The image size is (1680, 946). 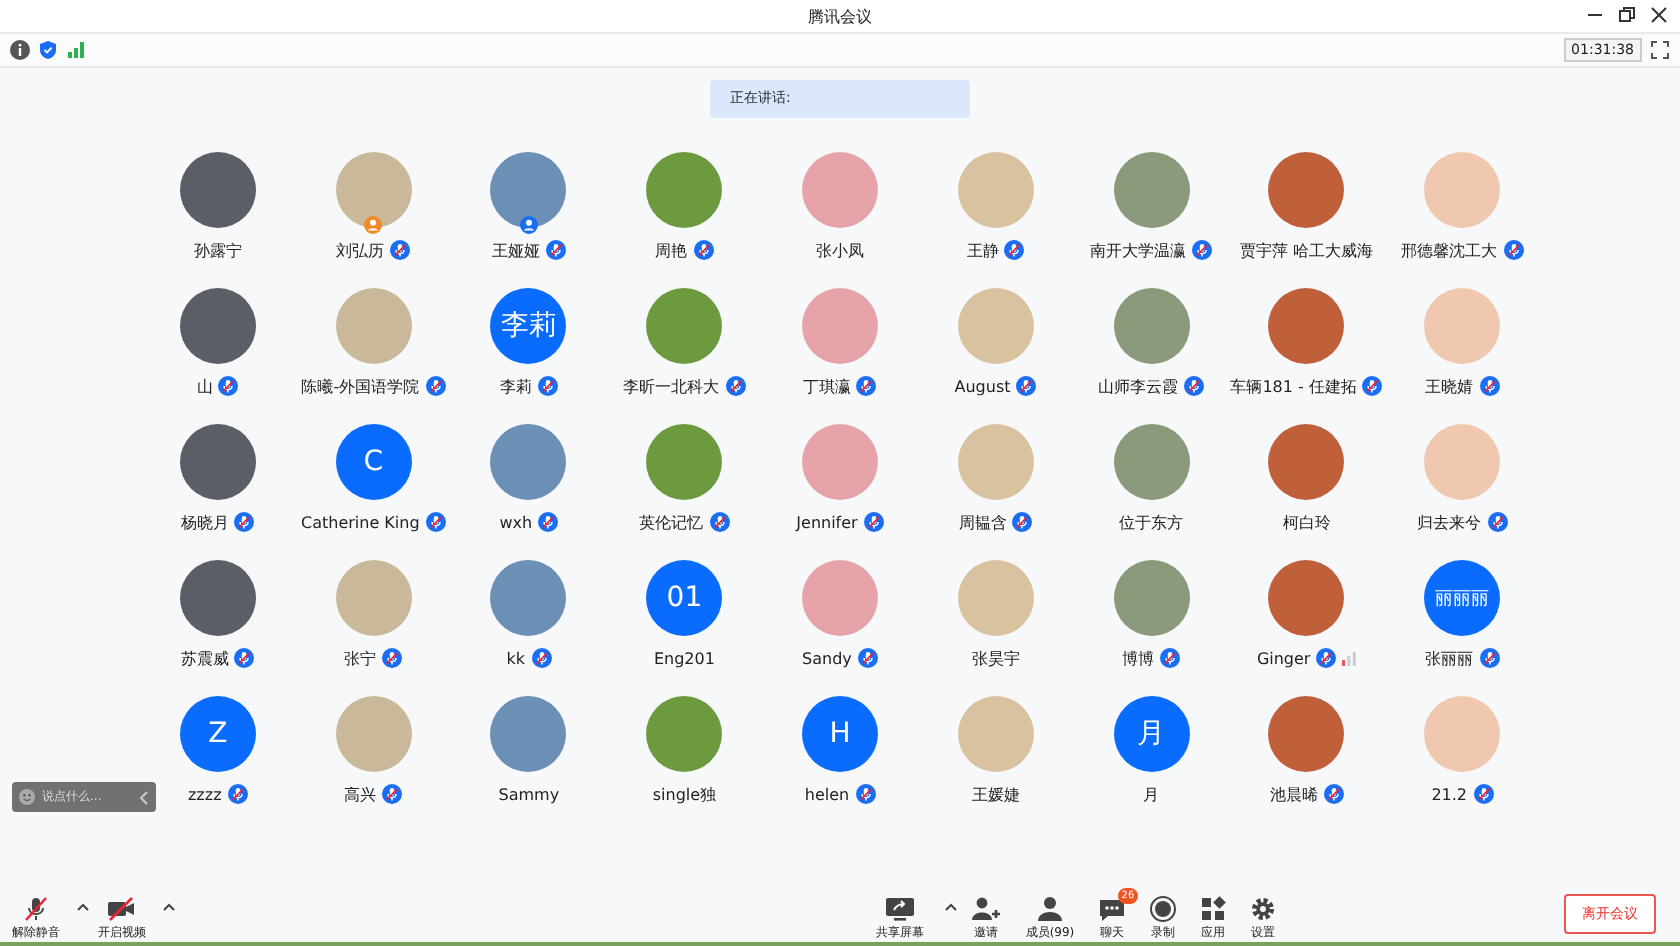 What do you see at coordinates (360, 658) in the screenshot?
I see `participant-name: 张宁` at bounding box center [360, 658].